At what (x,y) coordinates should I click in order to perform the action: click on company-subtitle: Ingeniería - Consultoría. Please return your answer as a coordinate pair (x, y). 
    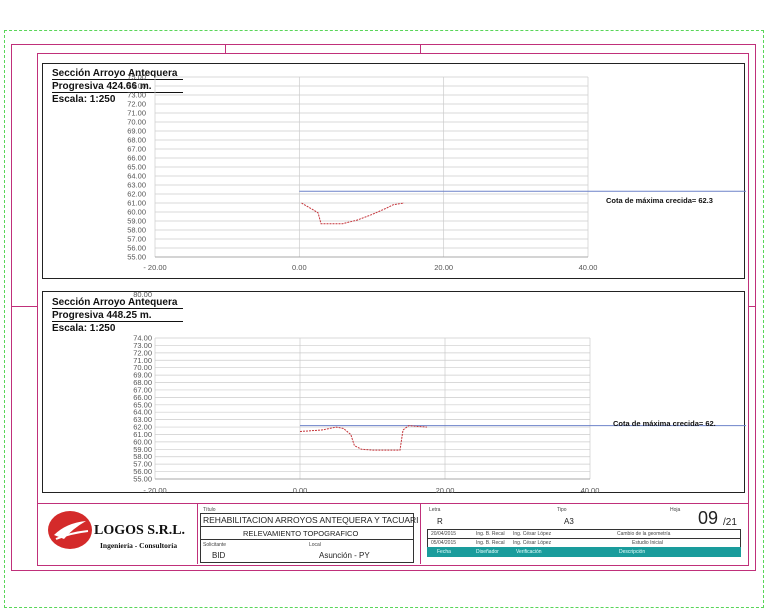
    Looking at the image, I should click on (139, 545).